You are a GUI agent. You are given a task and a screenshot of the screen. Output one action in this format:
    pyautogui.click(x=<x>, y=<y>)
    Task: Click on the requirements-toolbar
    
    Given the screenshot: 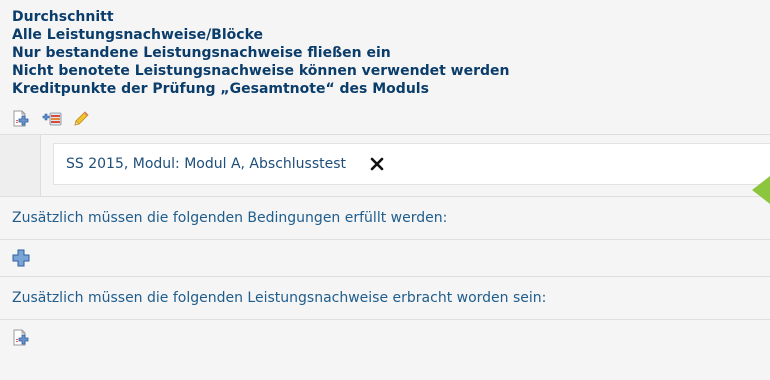 What is the action you would take?
    pyautogui.click(x=385, y=338)
    